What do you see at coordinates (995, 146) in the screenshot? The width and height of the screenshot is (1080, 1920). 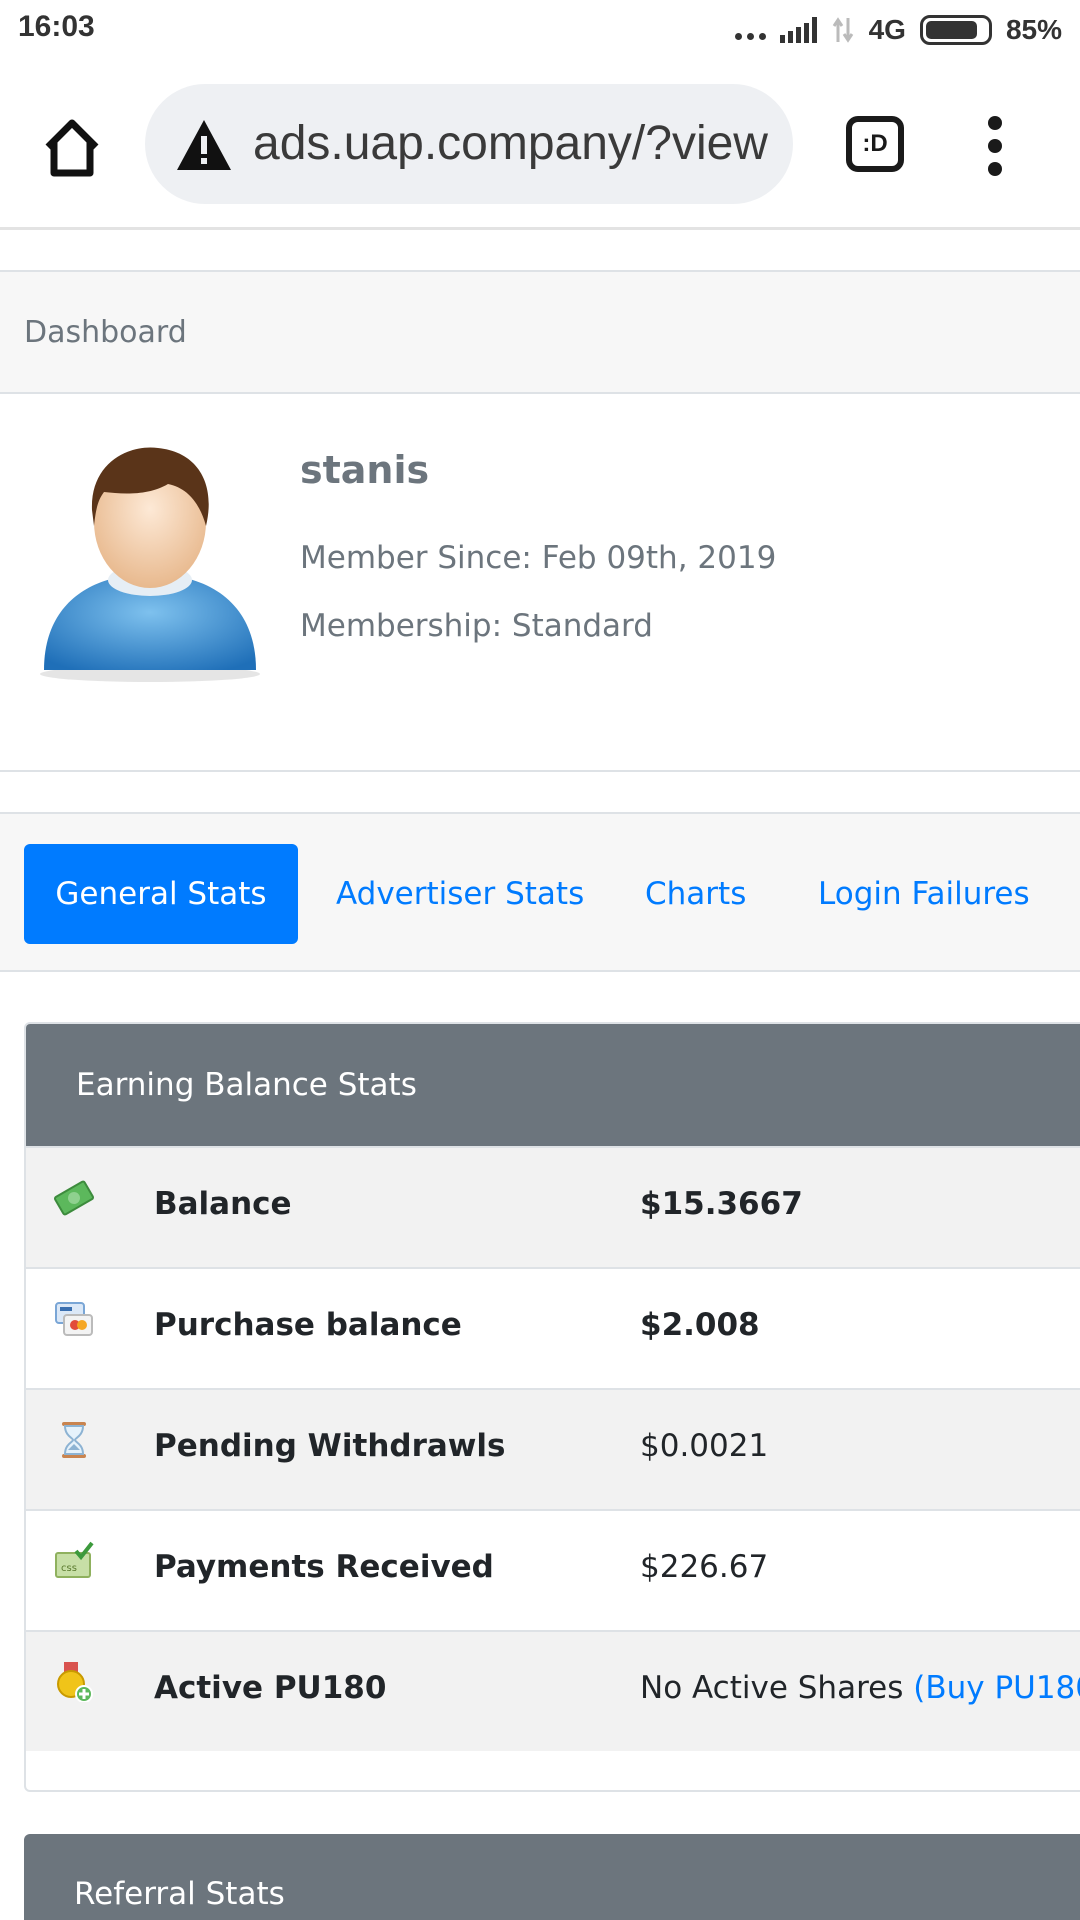 I see `overflow-menu-button` at bounding box center [995, 146].